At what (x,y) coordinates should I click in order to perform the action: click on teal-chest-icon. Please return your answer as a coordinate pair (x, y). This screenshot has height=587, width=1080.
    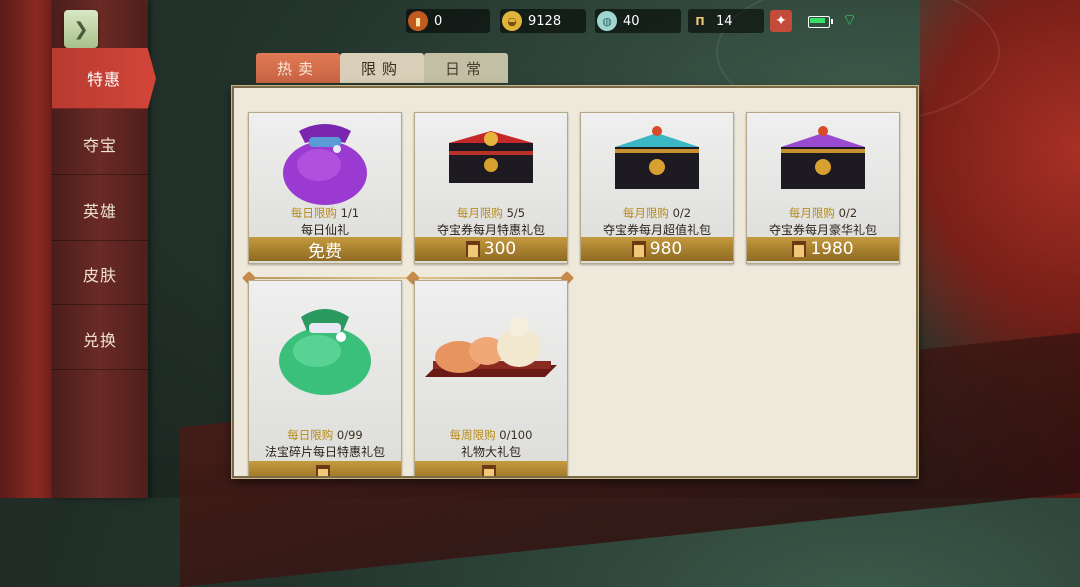
    Looking at the image, I should click on (657, 157).